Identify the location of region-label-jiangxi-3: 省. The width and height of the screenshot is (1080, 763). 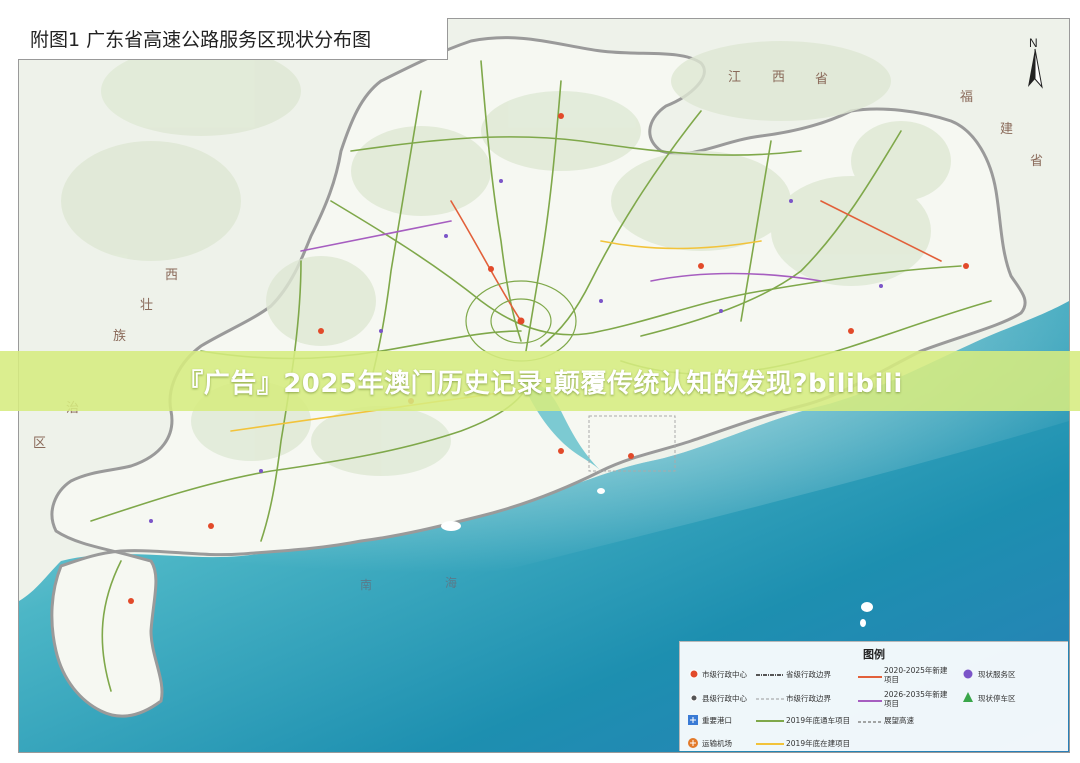
(822, 79).